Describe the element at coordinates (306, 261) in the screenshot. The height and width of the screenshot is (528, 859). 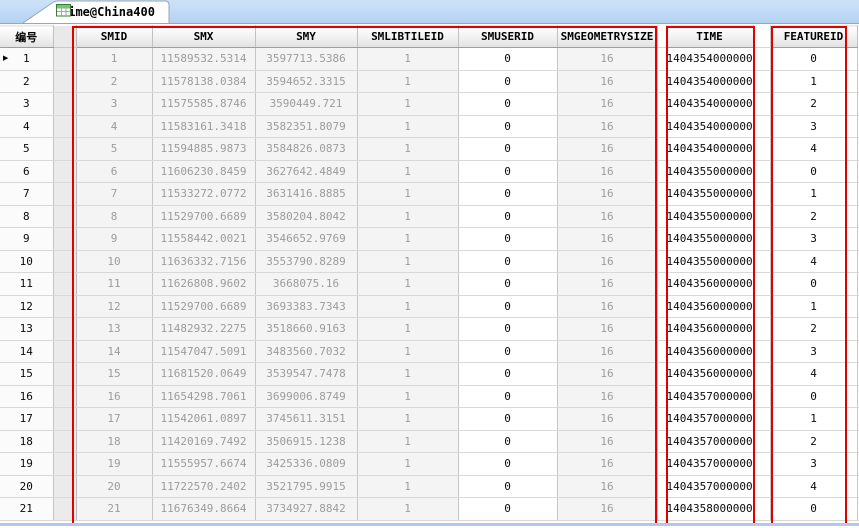
I see `cell-smy: 3553790.8289` at that location.